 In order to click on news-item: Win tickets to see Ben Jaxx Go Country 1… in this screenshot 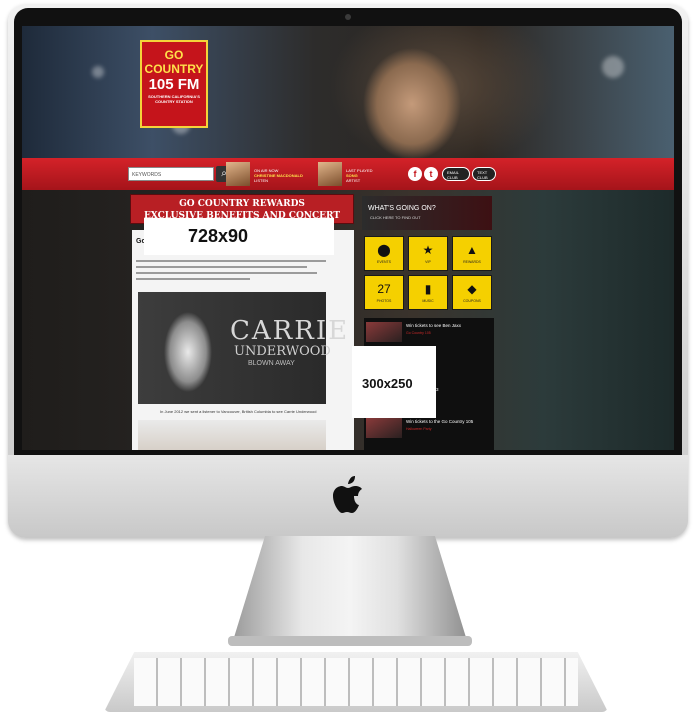, I will do `click(429, 332)`.